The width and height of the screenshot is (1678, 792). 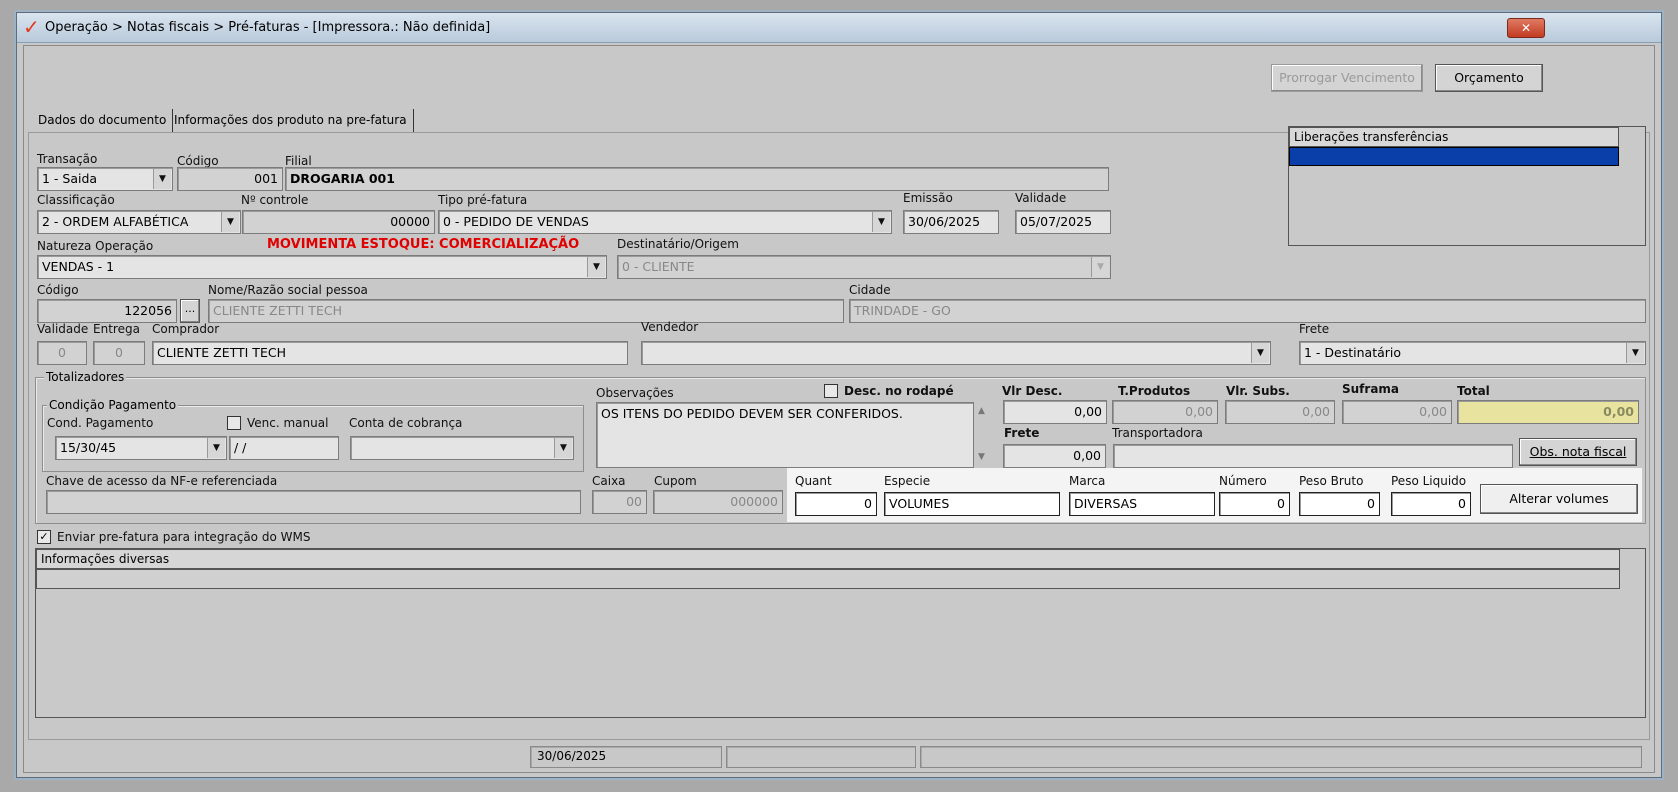 I want to click on classificacao-label: Classificação, so click(x=76, y=200).